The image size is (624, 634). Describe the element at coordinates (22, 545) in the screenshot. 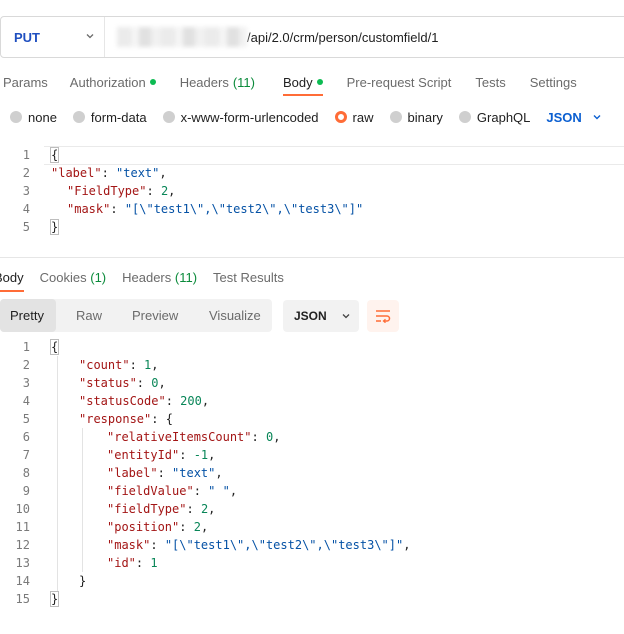

I see `line-number: 12` at that location.